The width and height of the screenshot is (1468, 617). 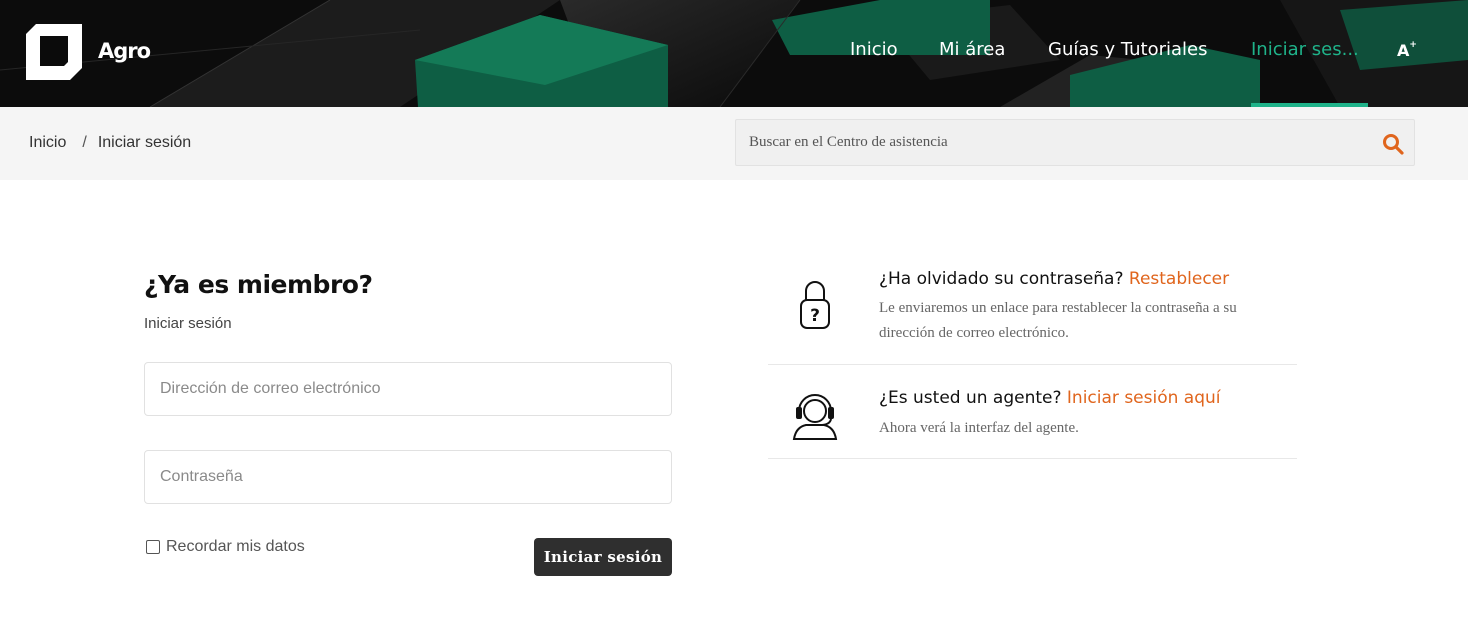 I want to click on breadcrumb-current: Iniciar sesión, so click(x=144, y=142).